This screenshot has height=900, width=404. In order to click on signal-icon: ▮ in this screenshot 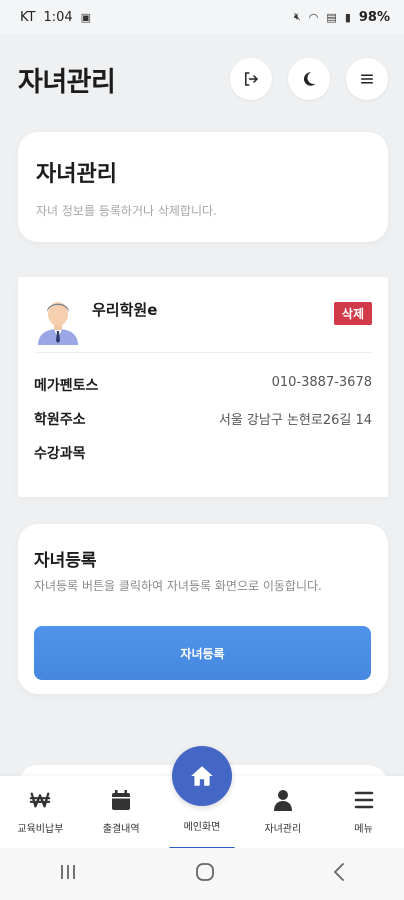, I will do `click(347, 17)`.